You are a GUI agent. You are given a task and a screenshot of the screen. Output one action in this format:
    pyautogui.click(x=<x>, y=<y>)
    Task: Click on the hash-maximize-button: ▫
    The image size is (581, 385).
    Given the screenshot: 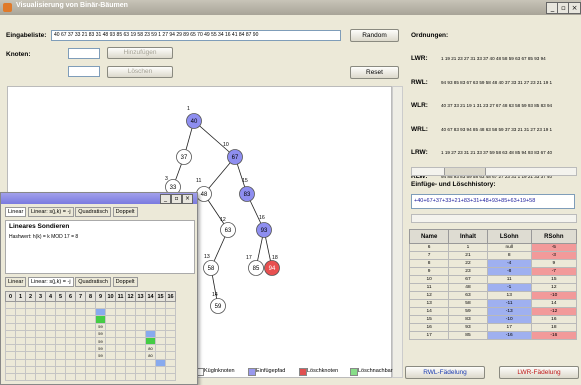 What is the action you would take?
    pyautogui.click(x=176, y=199)
    